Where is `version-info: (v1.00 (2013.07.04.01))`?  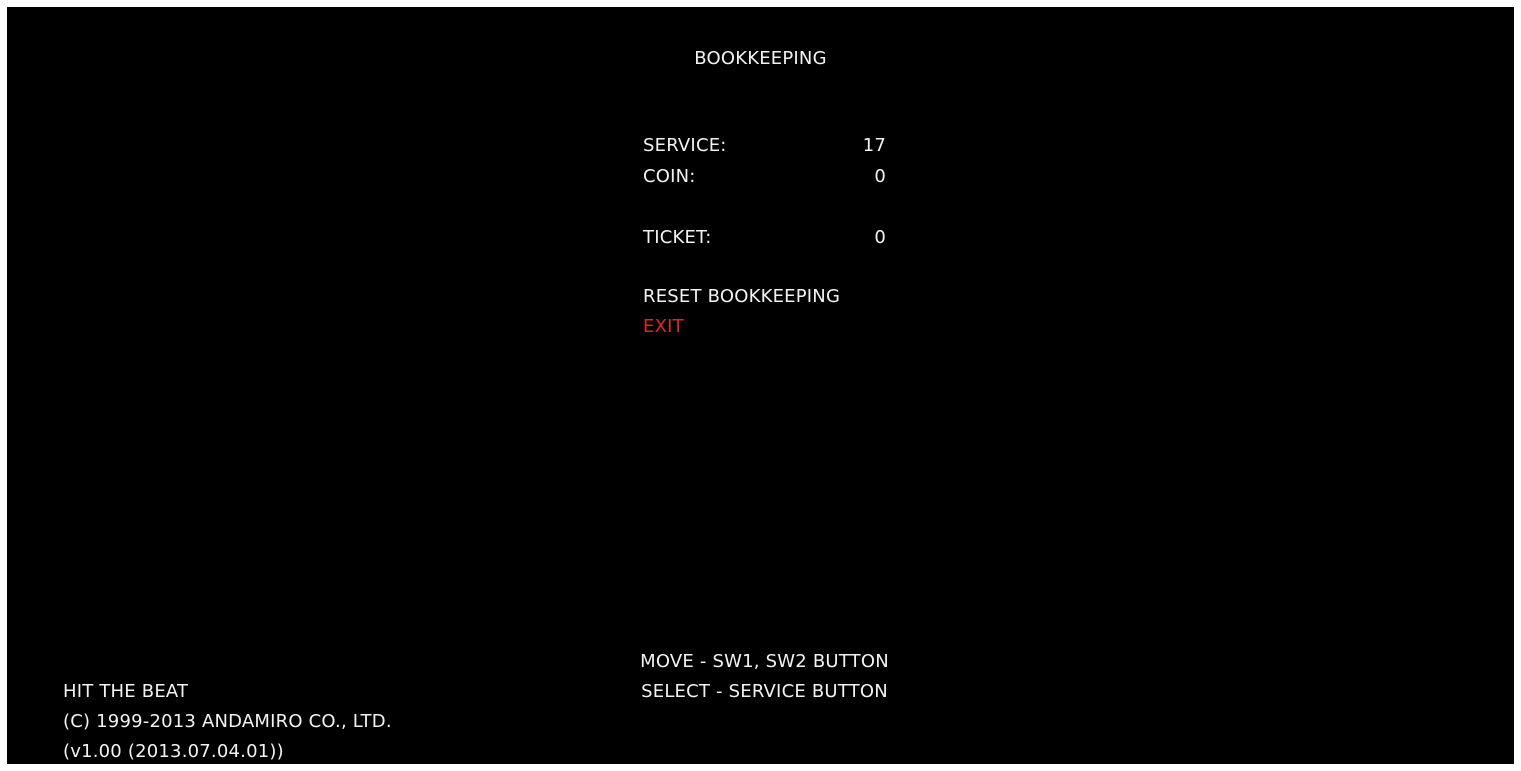
version-info: (v1.00 (2013.07.04.01)) is located at coordinates (173, 751).